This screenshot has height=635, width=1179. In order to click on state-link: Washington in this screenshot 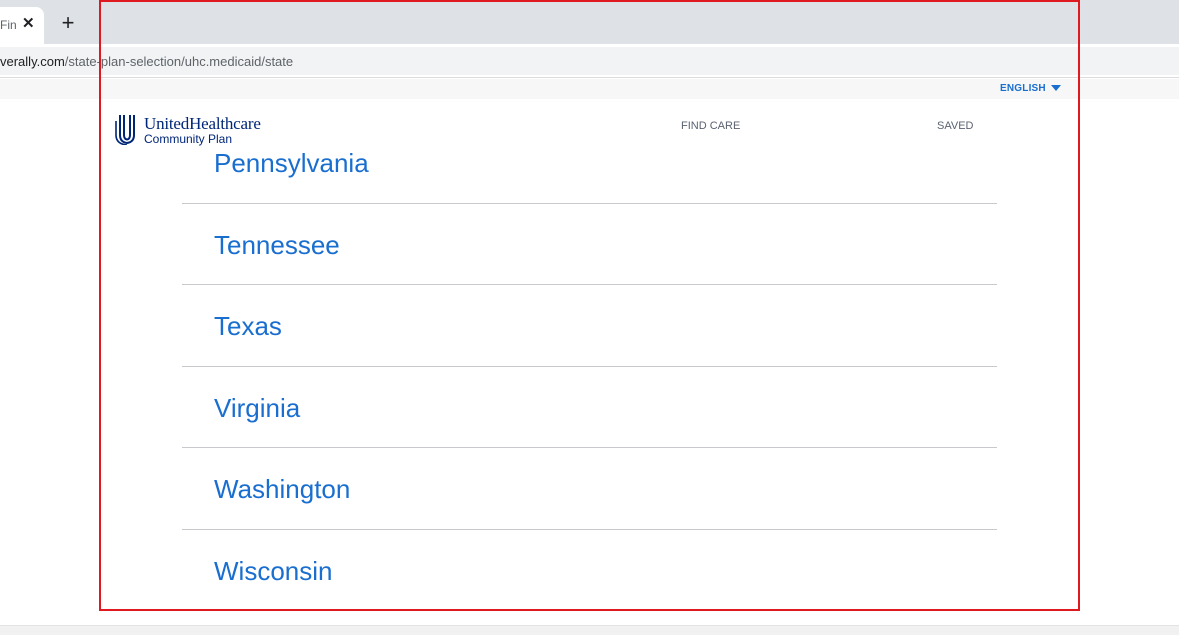, I will do `click(282, 489)`.